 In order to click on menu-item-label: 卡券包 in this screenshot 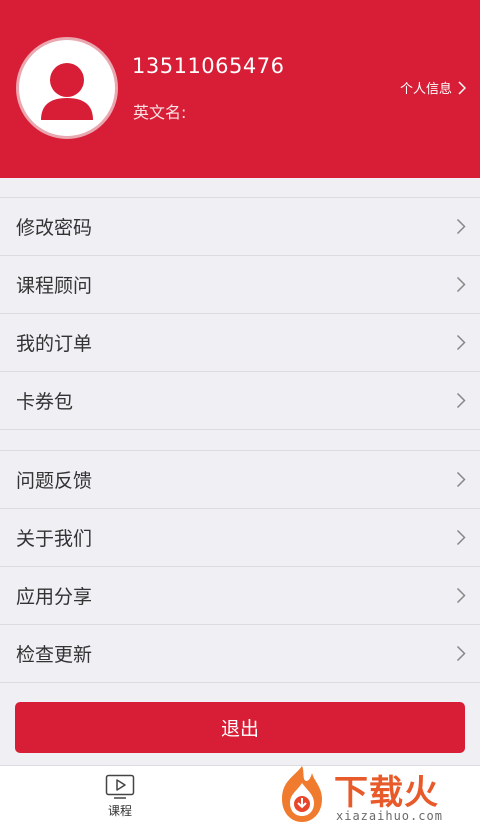, I will do `click(45, 402)`.